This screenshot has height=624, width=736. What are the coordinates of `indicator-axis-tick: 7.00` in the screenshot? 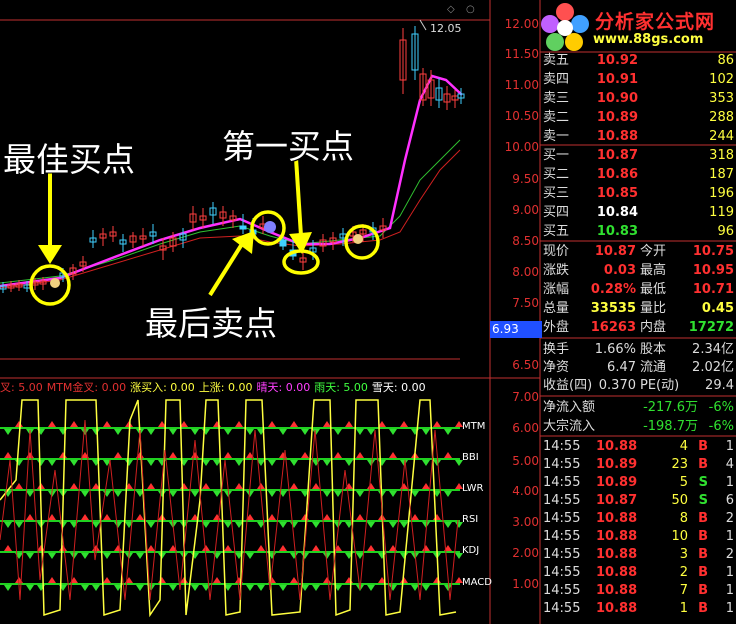 It's located at (525, 397).